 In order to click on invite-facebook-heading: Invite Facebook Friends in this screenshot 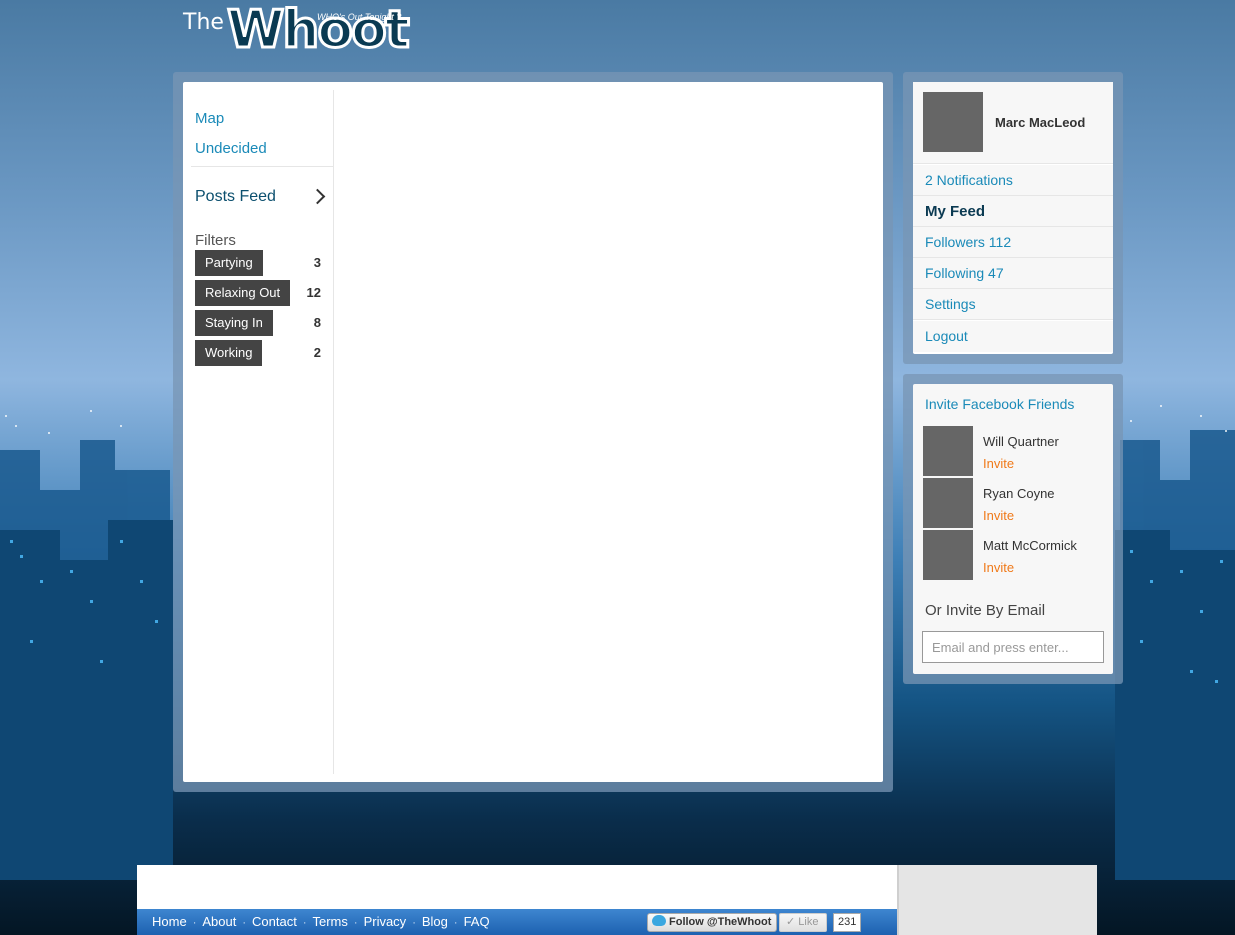, I will do `click(999, 404)`.